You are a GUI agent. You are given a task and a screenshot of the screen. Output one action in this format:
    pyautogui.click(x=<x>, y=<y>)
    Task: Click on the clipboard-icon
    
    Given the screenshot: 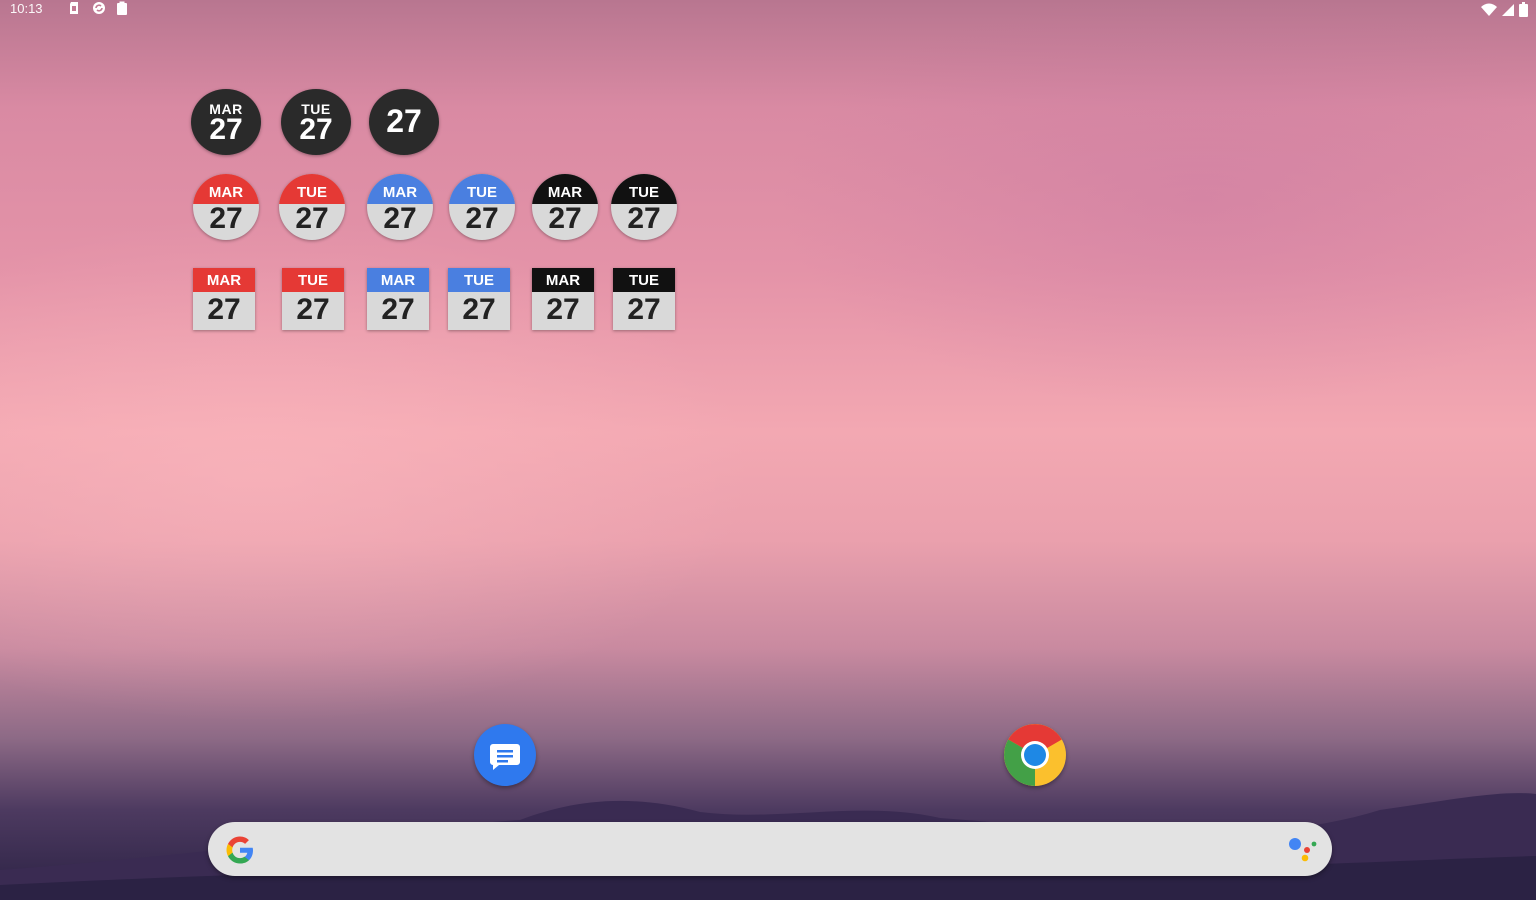 What is the action you would take?
    pyautogui.click(x=122, y=8)
    